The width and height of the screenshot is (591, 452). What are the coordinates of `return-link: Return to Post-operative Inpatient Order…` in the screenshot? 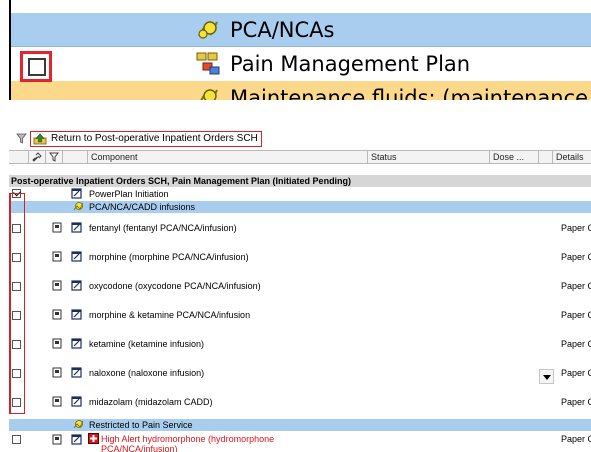 It's located at (146, 139).